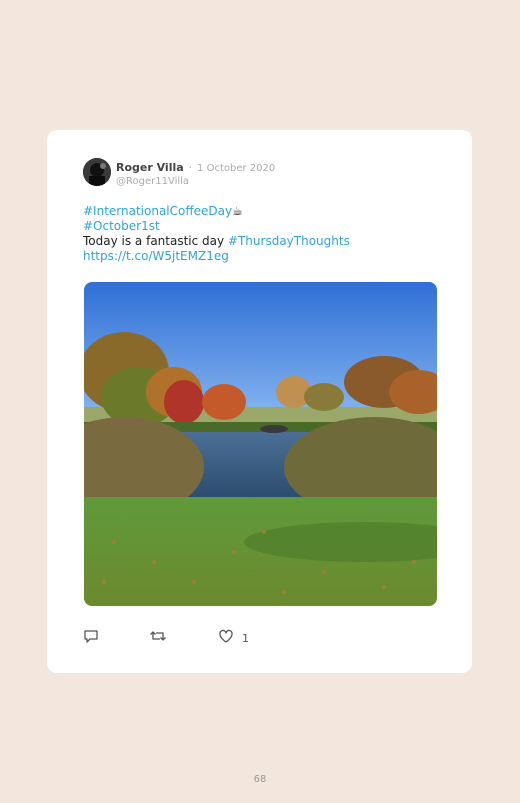  I want to click on retweet-icon, so click(158, 638).